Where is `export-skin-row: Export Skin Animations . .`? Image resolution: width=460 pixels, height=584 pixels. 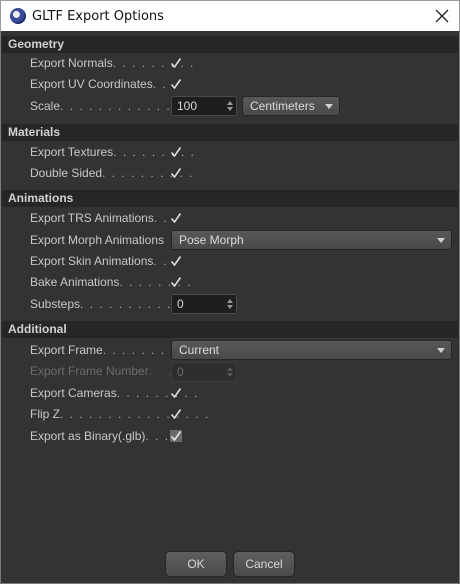
export-skin-row: Export Skin Animations . . is located at coordinates (99, 261).